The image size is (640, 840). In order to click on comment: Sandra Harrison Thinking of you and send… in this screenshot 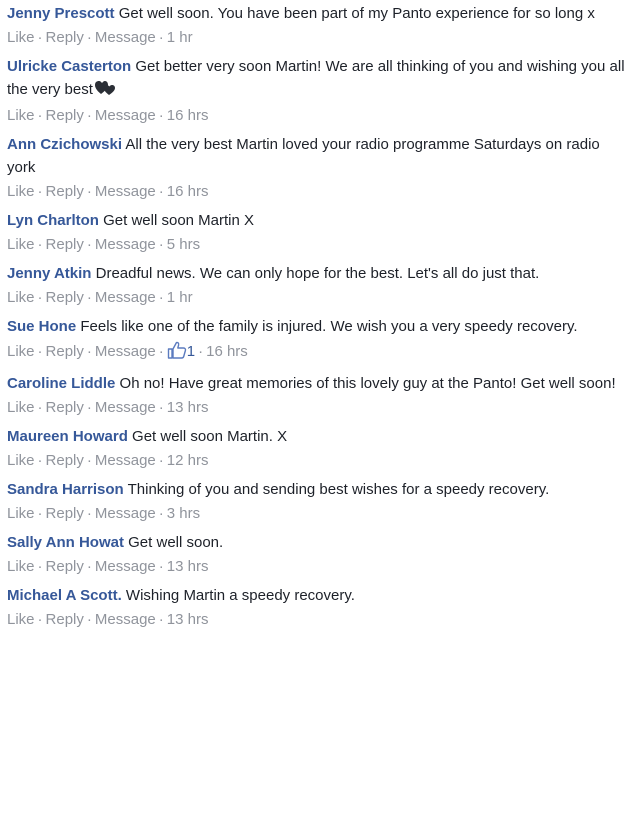, I will do `click(320, 501)`.